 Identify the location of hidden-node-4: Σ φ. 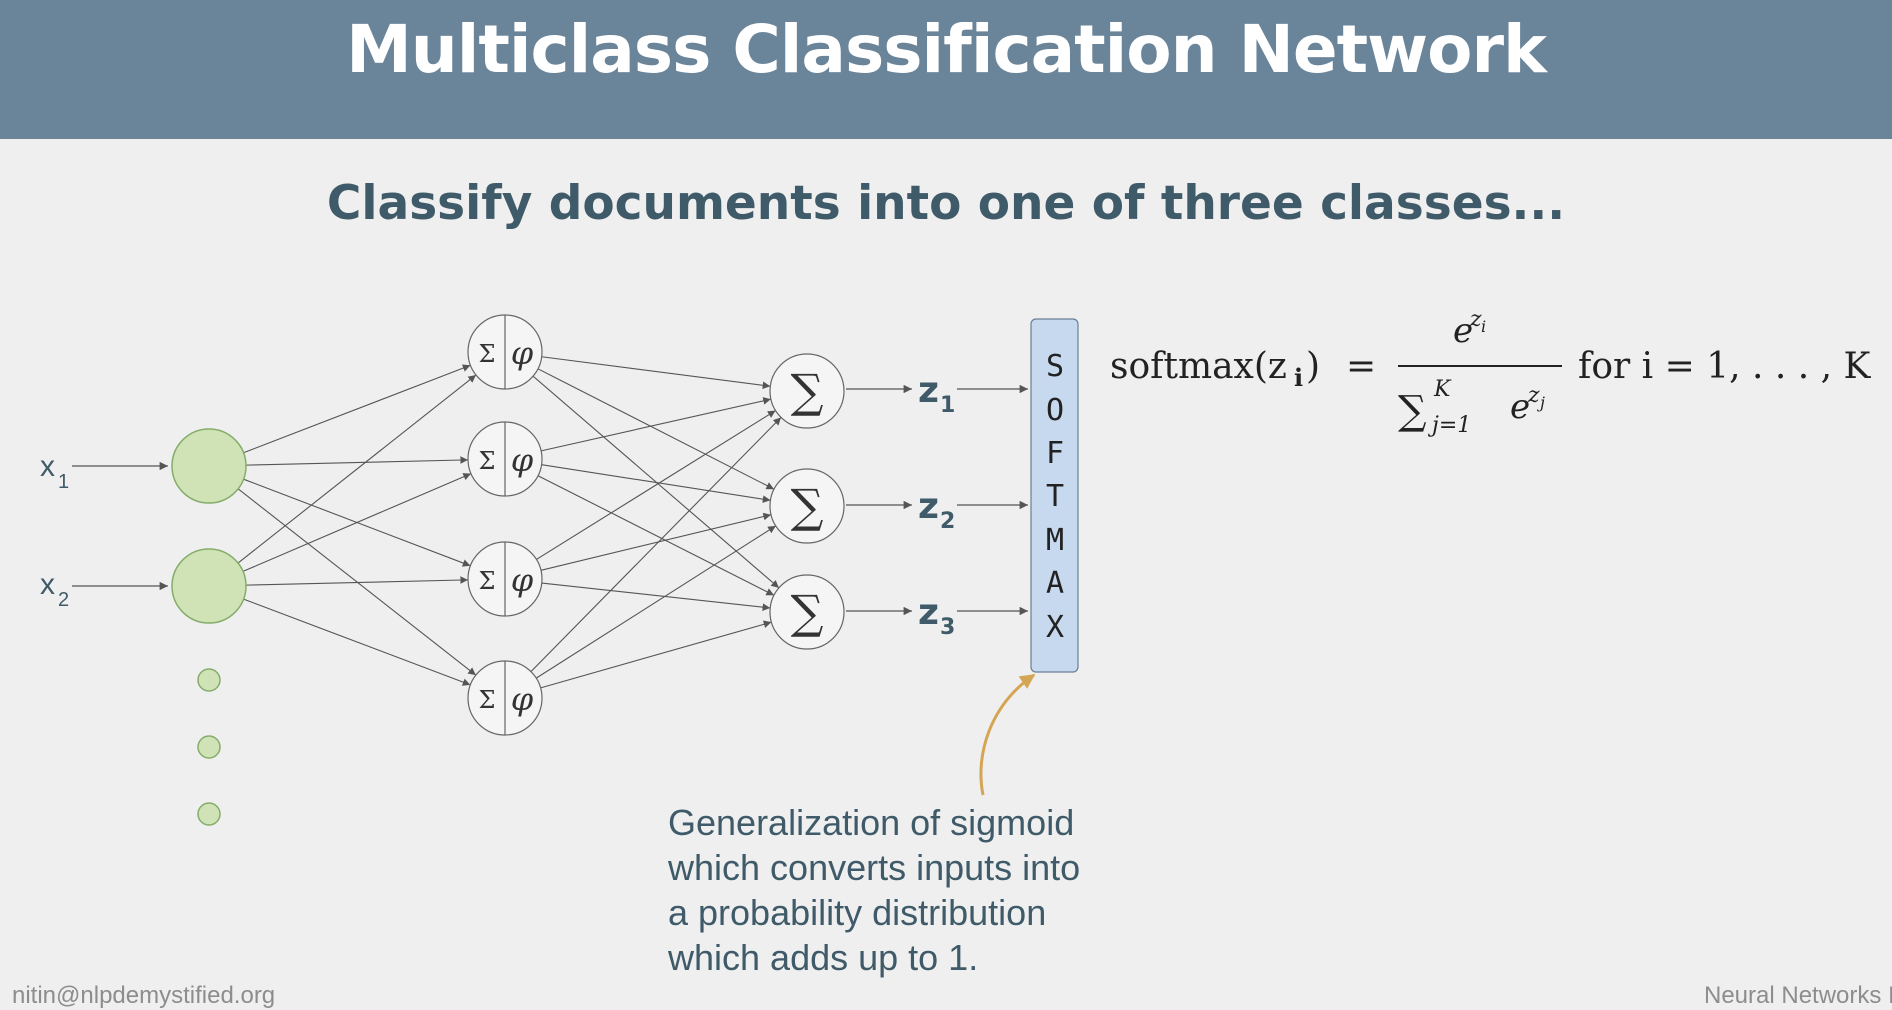
(505, 698).